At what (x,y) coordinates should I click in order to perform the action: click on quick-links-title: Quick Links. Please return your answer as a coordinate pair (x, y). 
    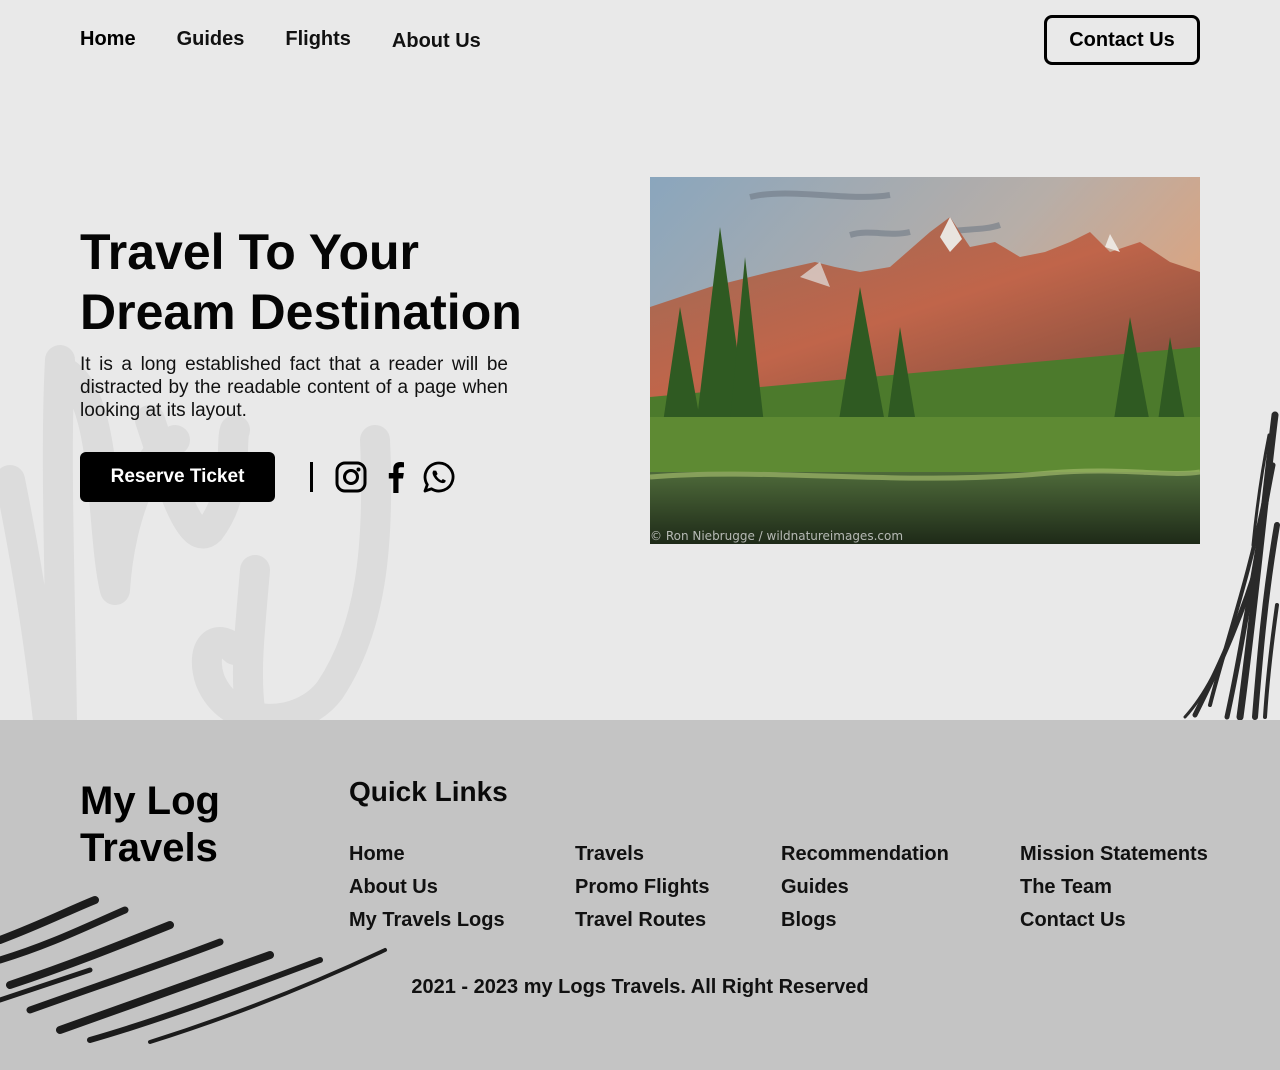
    Looking at the image, I should click on (428, 791).